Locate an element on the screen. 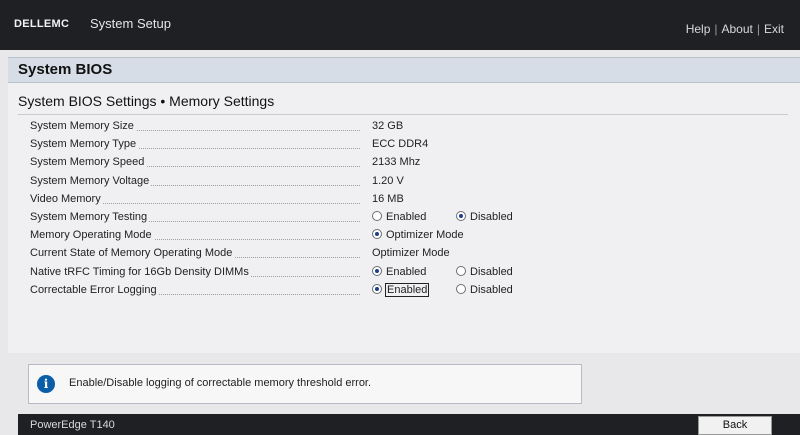 The height and width of the screenshot is (435, 800). setting-value: 32 GB is located at coordinates (388, 126).